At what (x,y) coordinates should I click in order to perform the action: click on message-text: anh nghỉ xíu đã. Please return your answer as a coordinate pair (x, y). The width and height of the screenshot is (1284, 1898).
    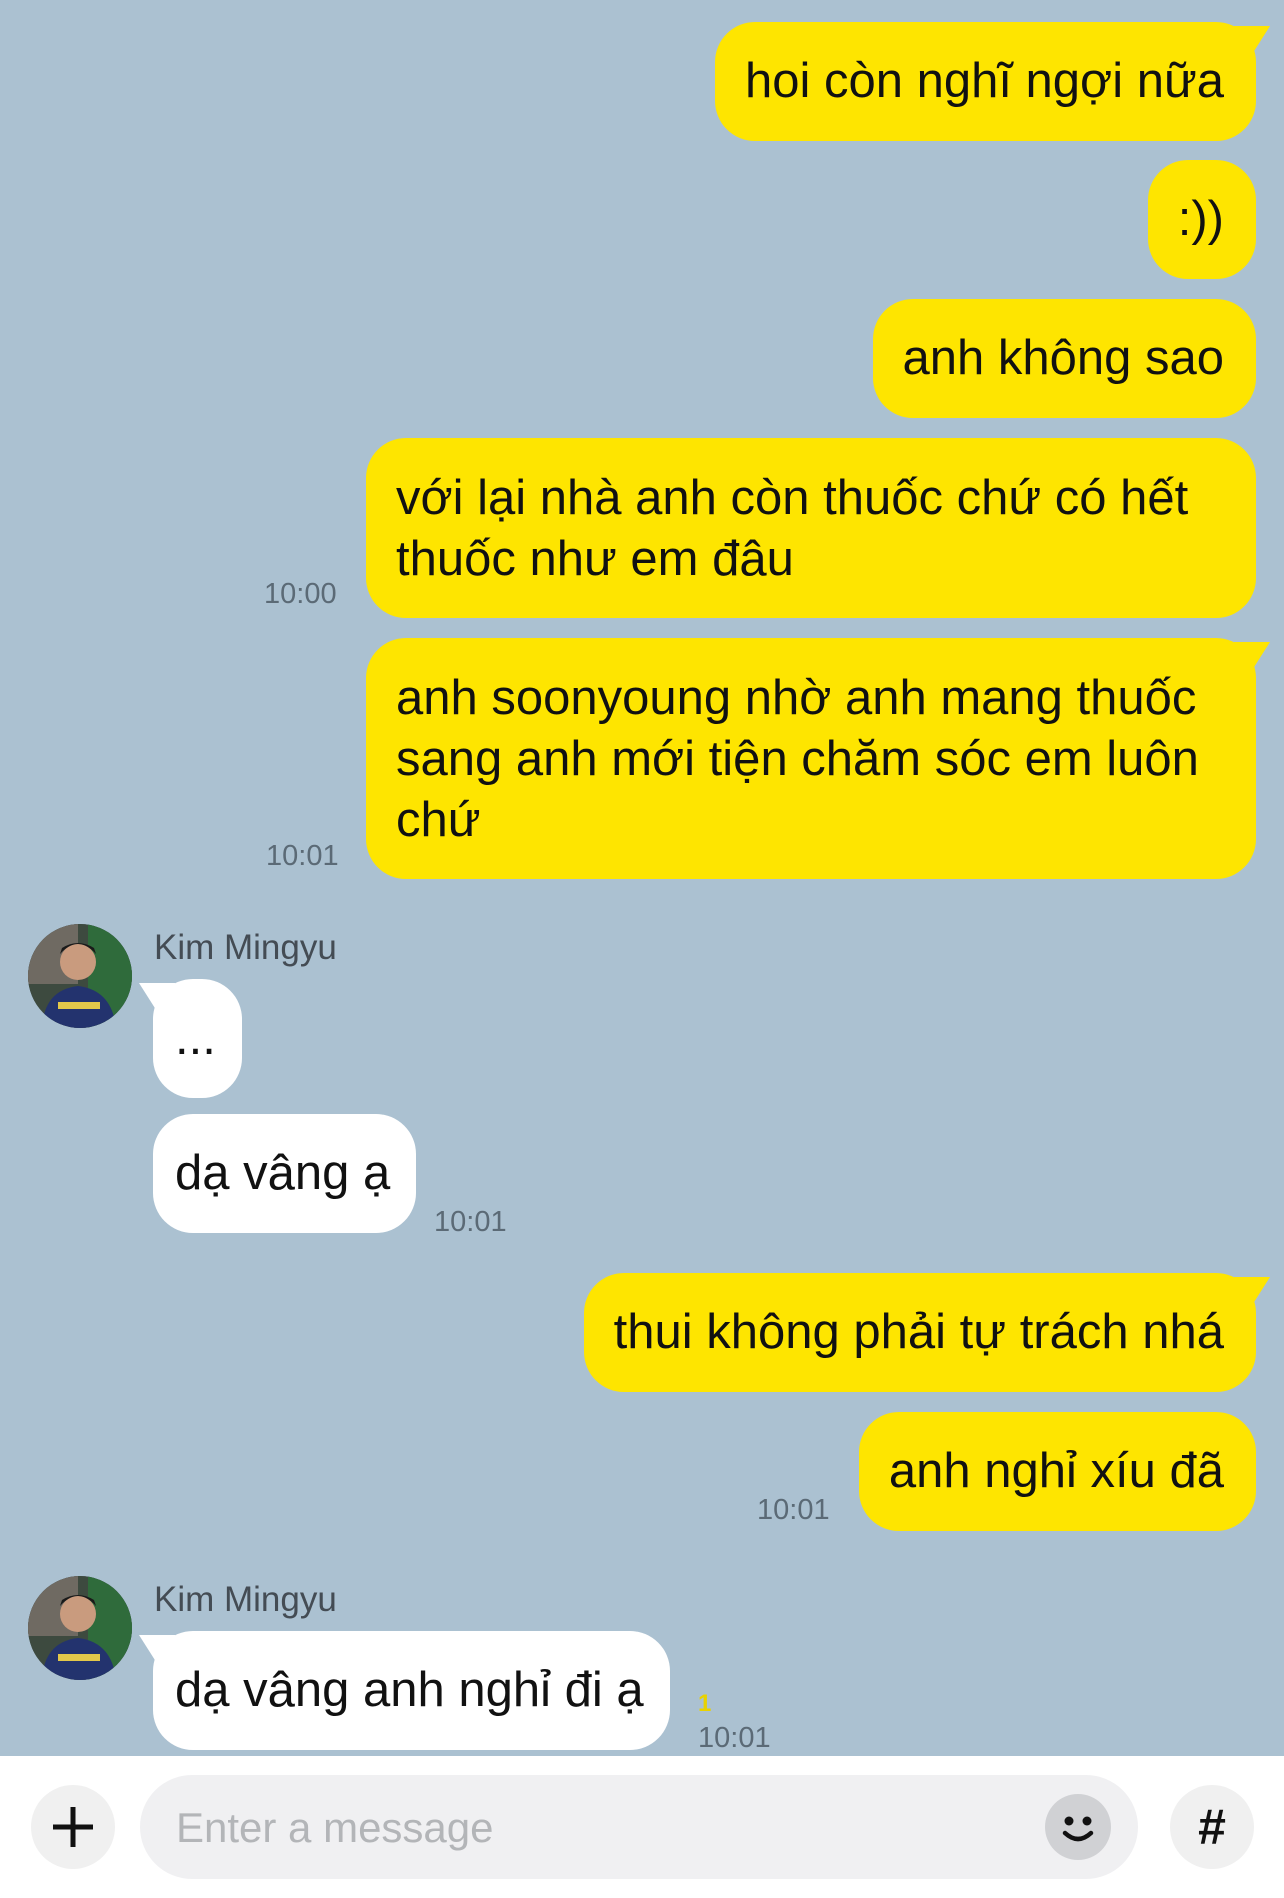
    Looking at the image, I should click on (1056, 1471).